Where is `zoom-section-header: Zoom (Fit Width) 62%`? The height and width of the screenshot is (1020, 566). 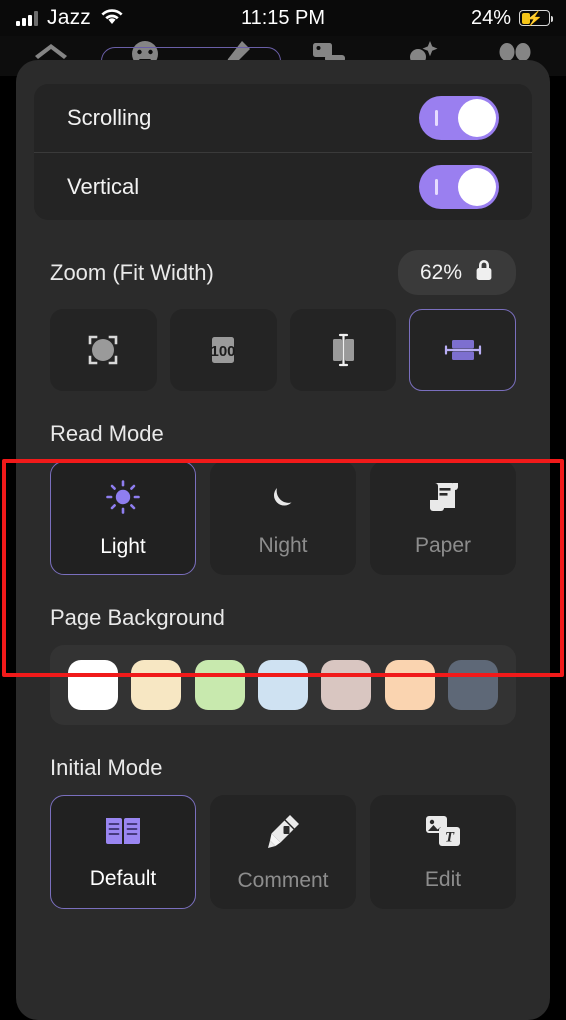
zoom-section-header: Zoom (Fit Width) 62% is located at coordinates (283, 264).